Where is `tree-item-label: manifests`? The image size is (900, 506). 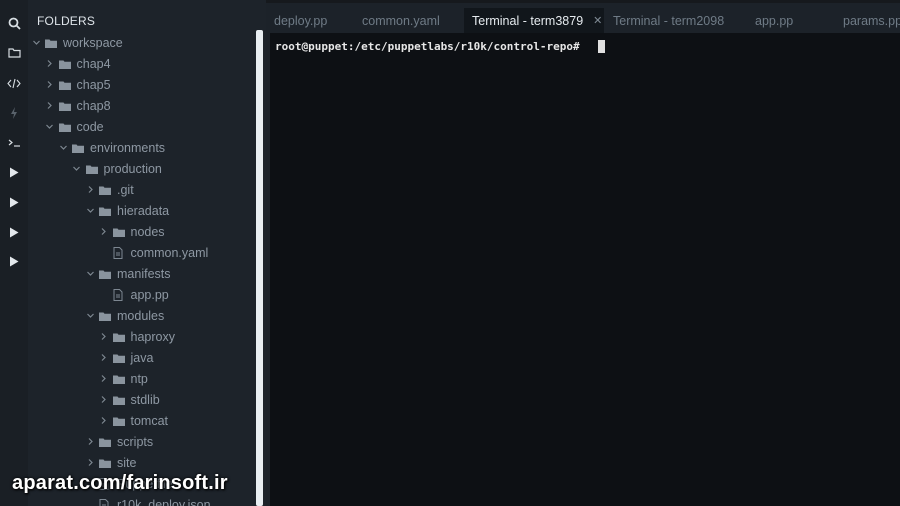
tree-item-label: manifests is located at coordinates (144, 273).